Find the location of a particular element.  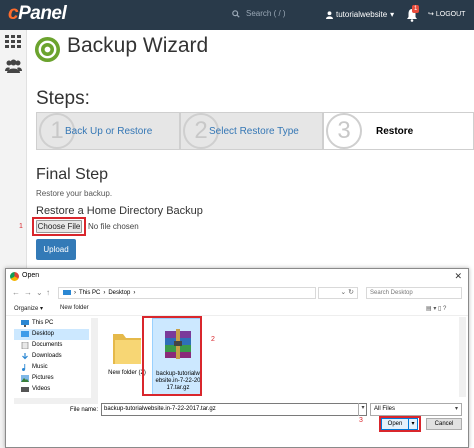

username: tutorialwebsite is located at coordinates (362, 14).